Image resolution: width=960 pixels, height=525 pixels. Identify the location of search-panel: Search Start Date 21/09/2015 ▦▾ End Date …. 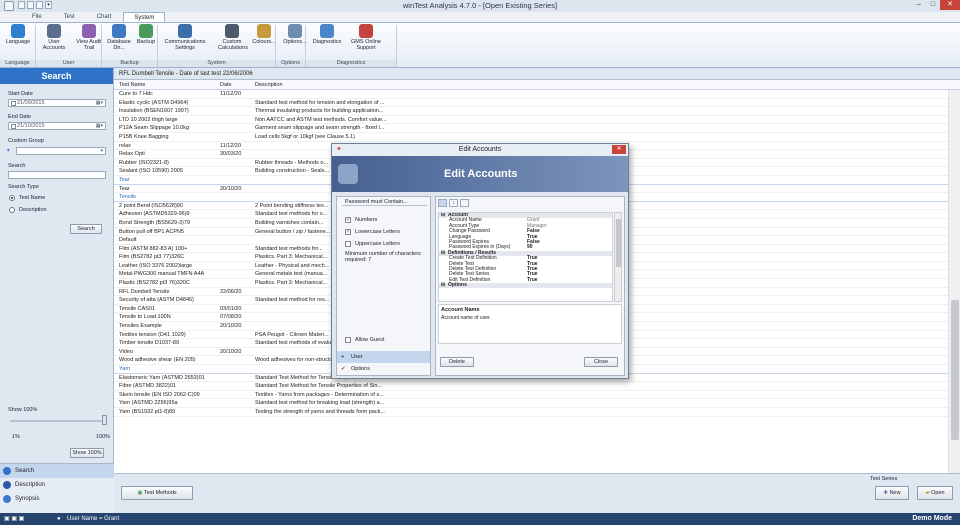
(57, 290).